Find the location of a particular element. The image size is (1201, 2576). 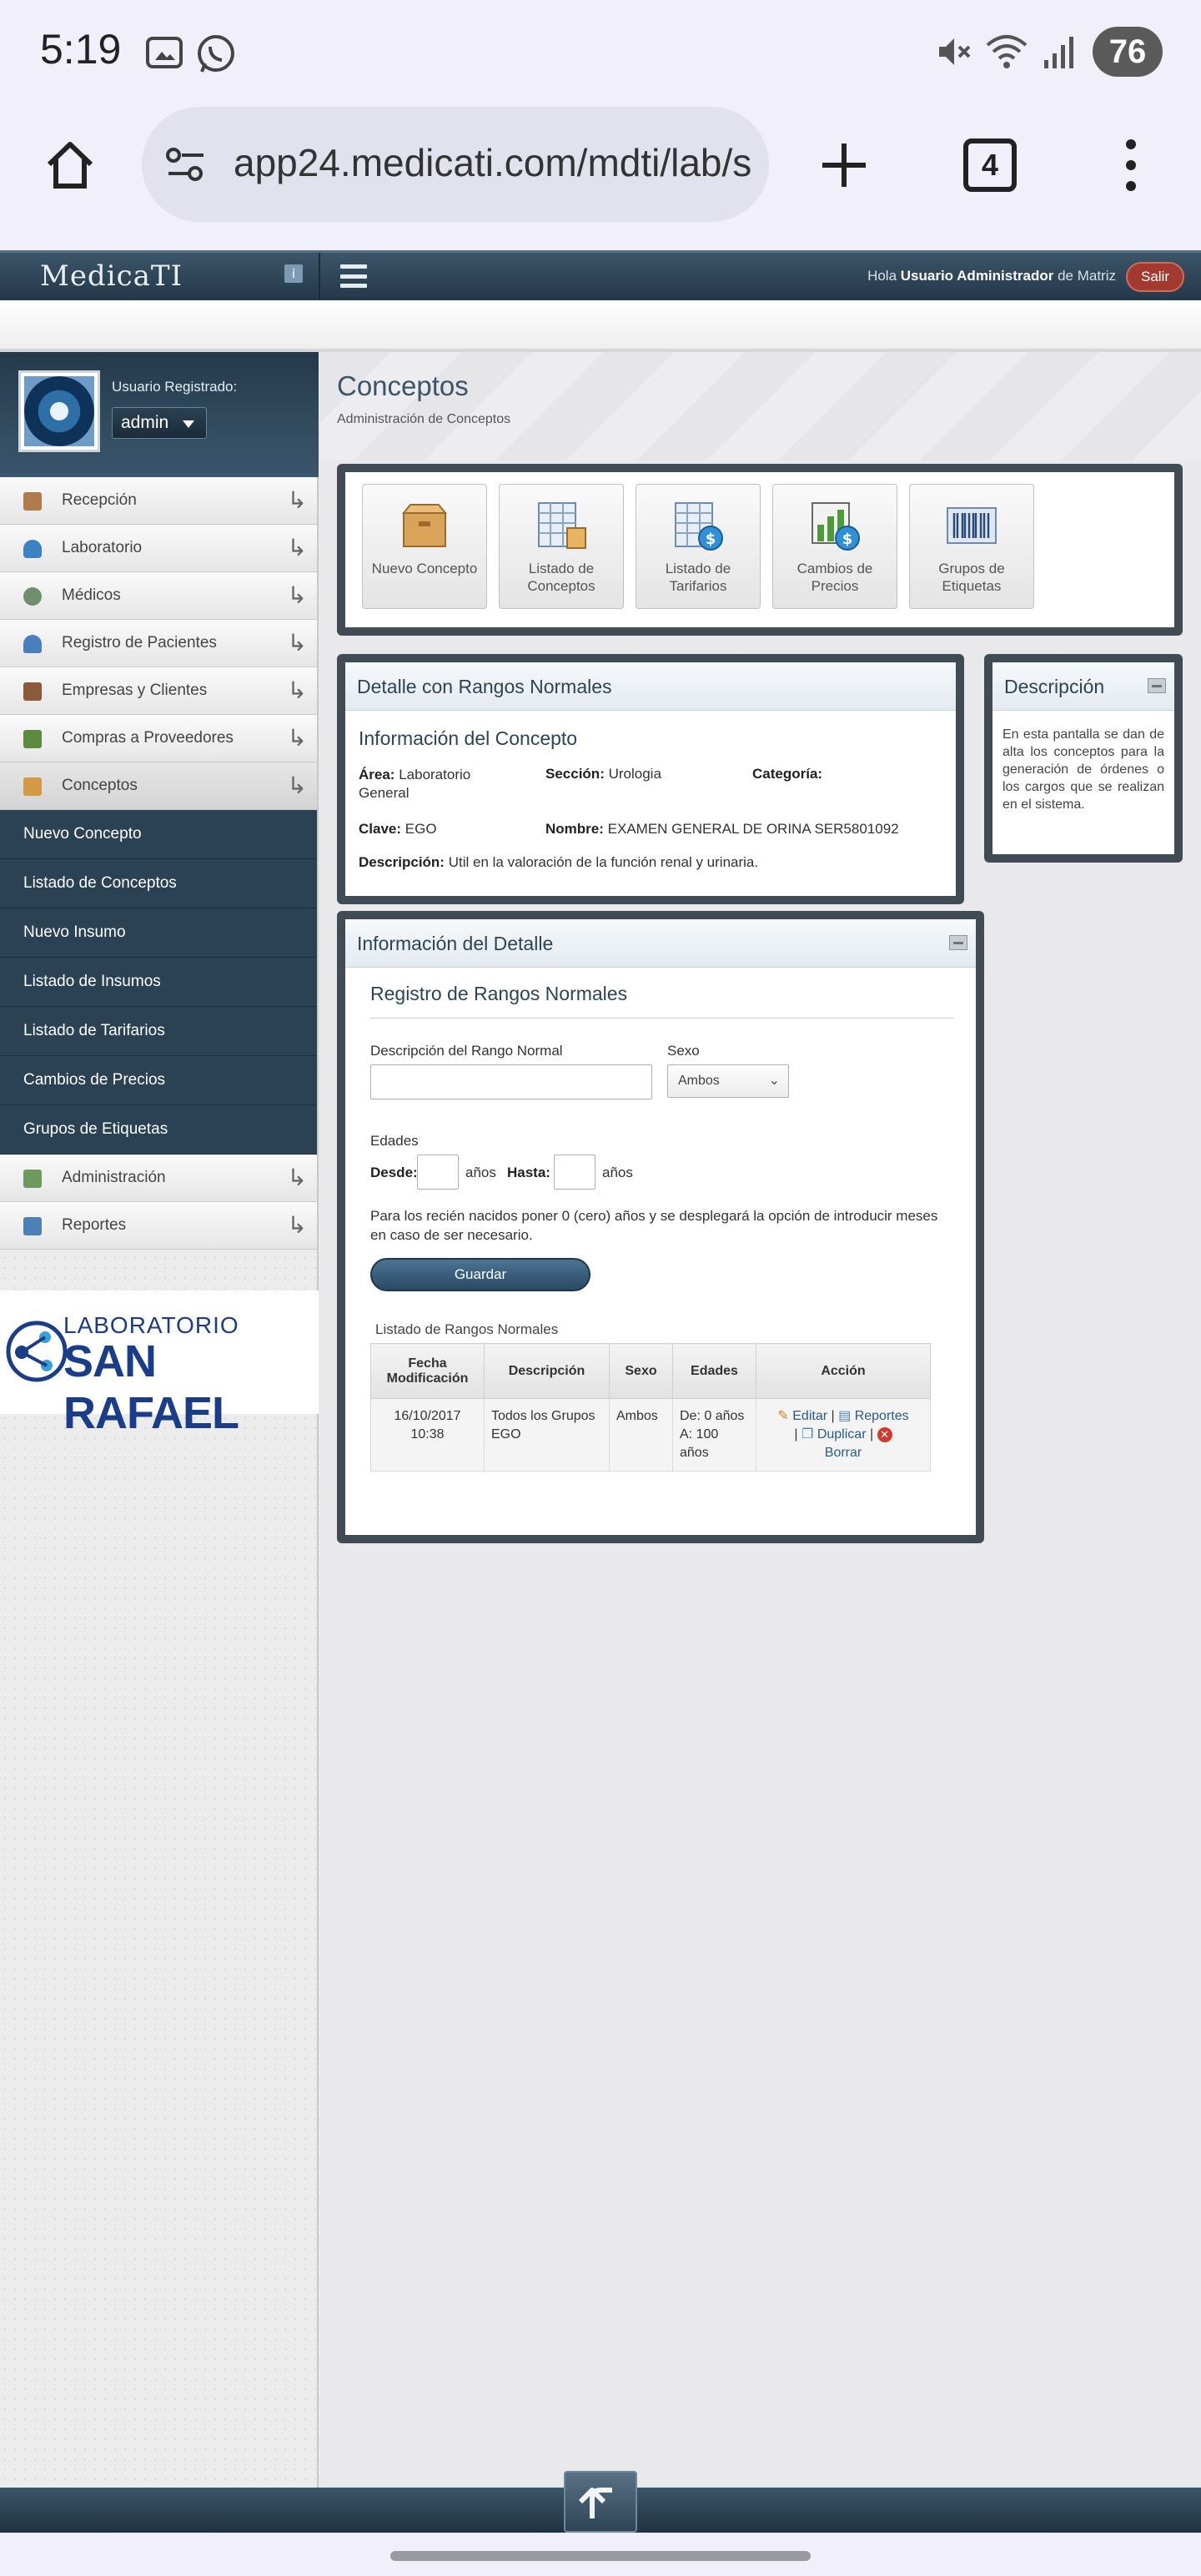

report-icon: ▤ is located at coordinates (845, 1416).